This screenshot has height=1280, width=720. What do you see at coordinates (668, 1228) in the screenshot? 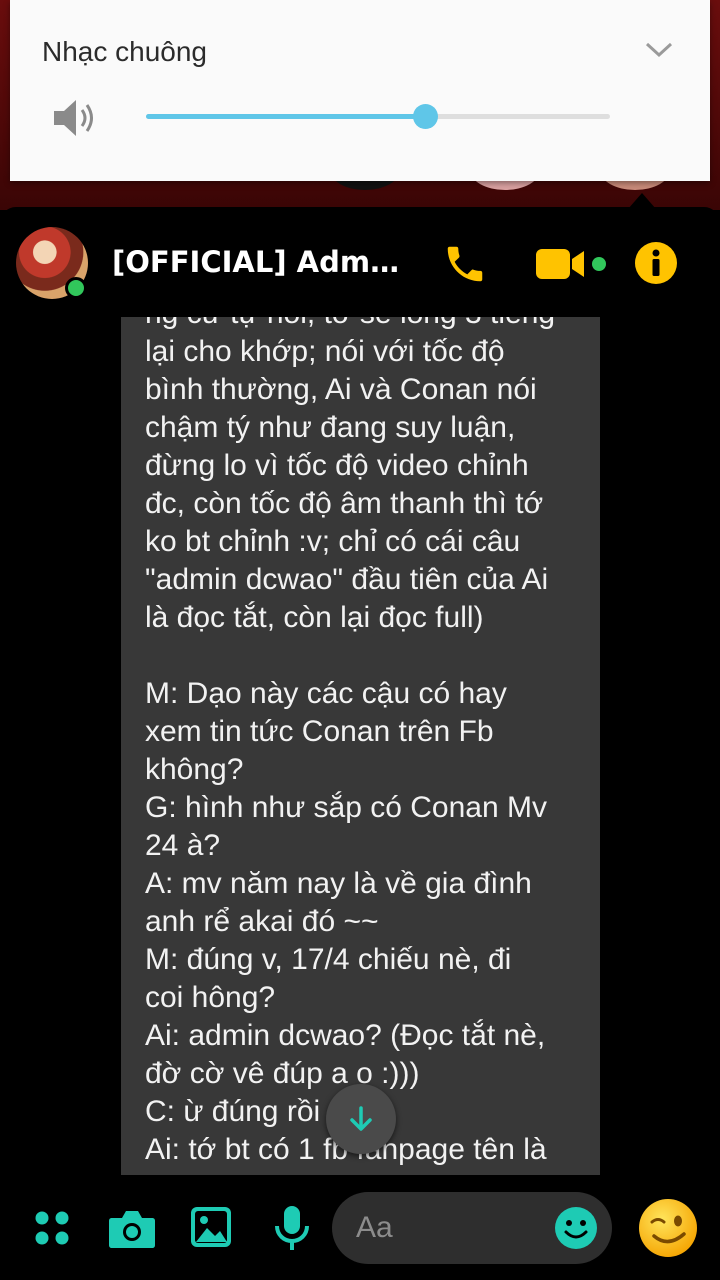
I see `wink-emoji-icon` at bounding box center [668, 1228].